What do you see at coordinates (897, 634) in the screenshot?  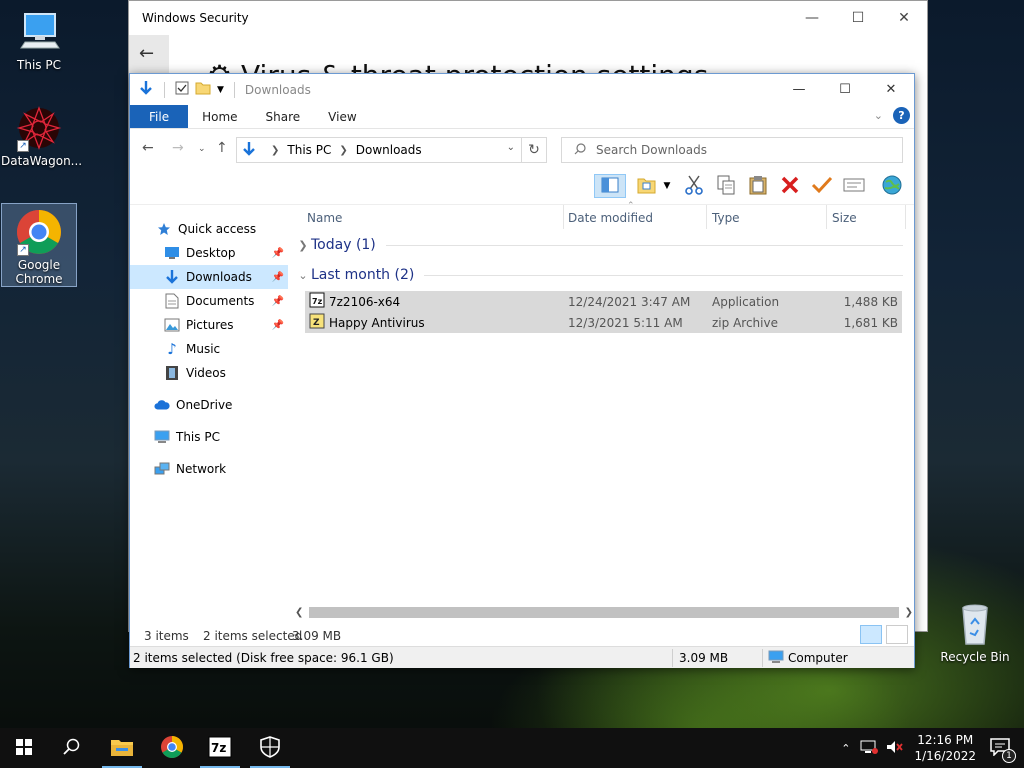 I see `large-icons-view-button` at bounding box center [897, 634].